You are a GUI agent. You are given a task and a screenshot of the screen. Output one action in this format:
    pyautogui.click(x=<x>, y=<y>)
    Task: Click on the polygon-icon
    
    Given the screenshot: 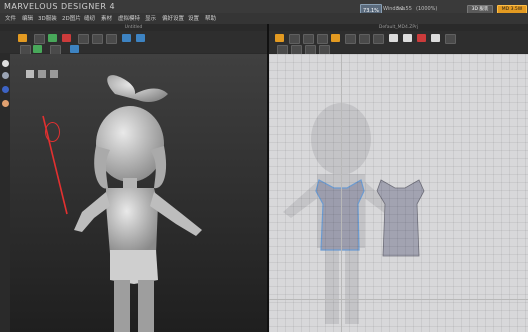 What is the action you would take?
    pyautogui.click(x=308, y=39)
    